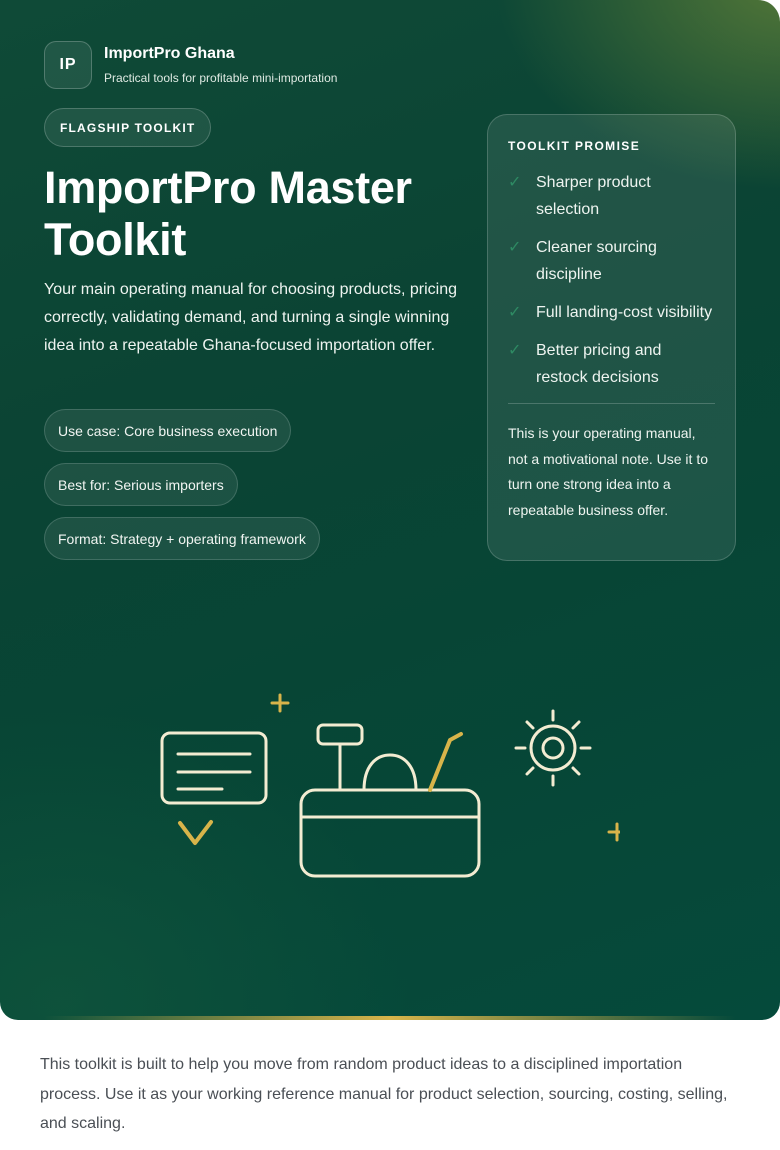  What do you see at coordinates (624, 312) in the screenshot?
I see `promise-item-text: Full landing-cost visibility` at bounding box center [624, 312].